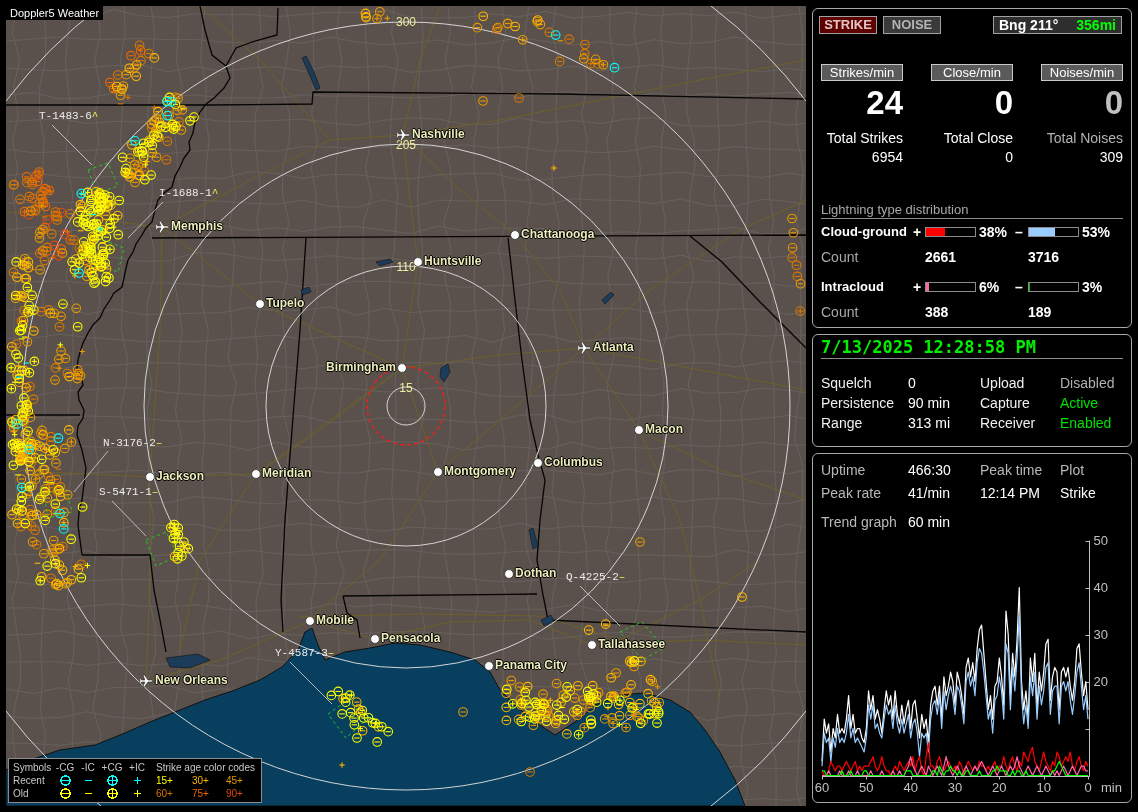 This screenshot has height=812, width=1138. What do you see at coordinates (1096, 25) in the screenshot?
I see `distance-value: 356mi` at bounding box center [1096, 25].